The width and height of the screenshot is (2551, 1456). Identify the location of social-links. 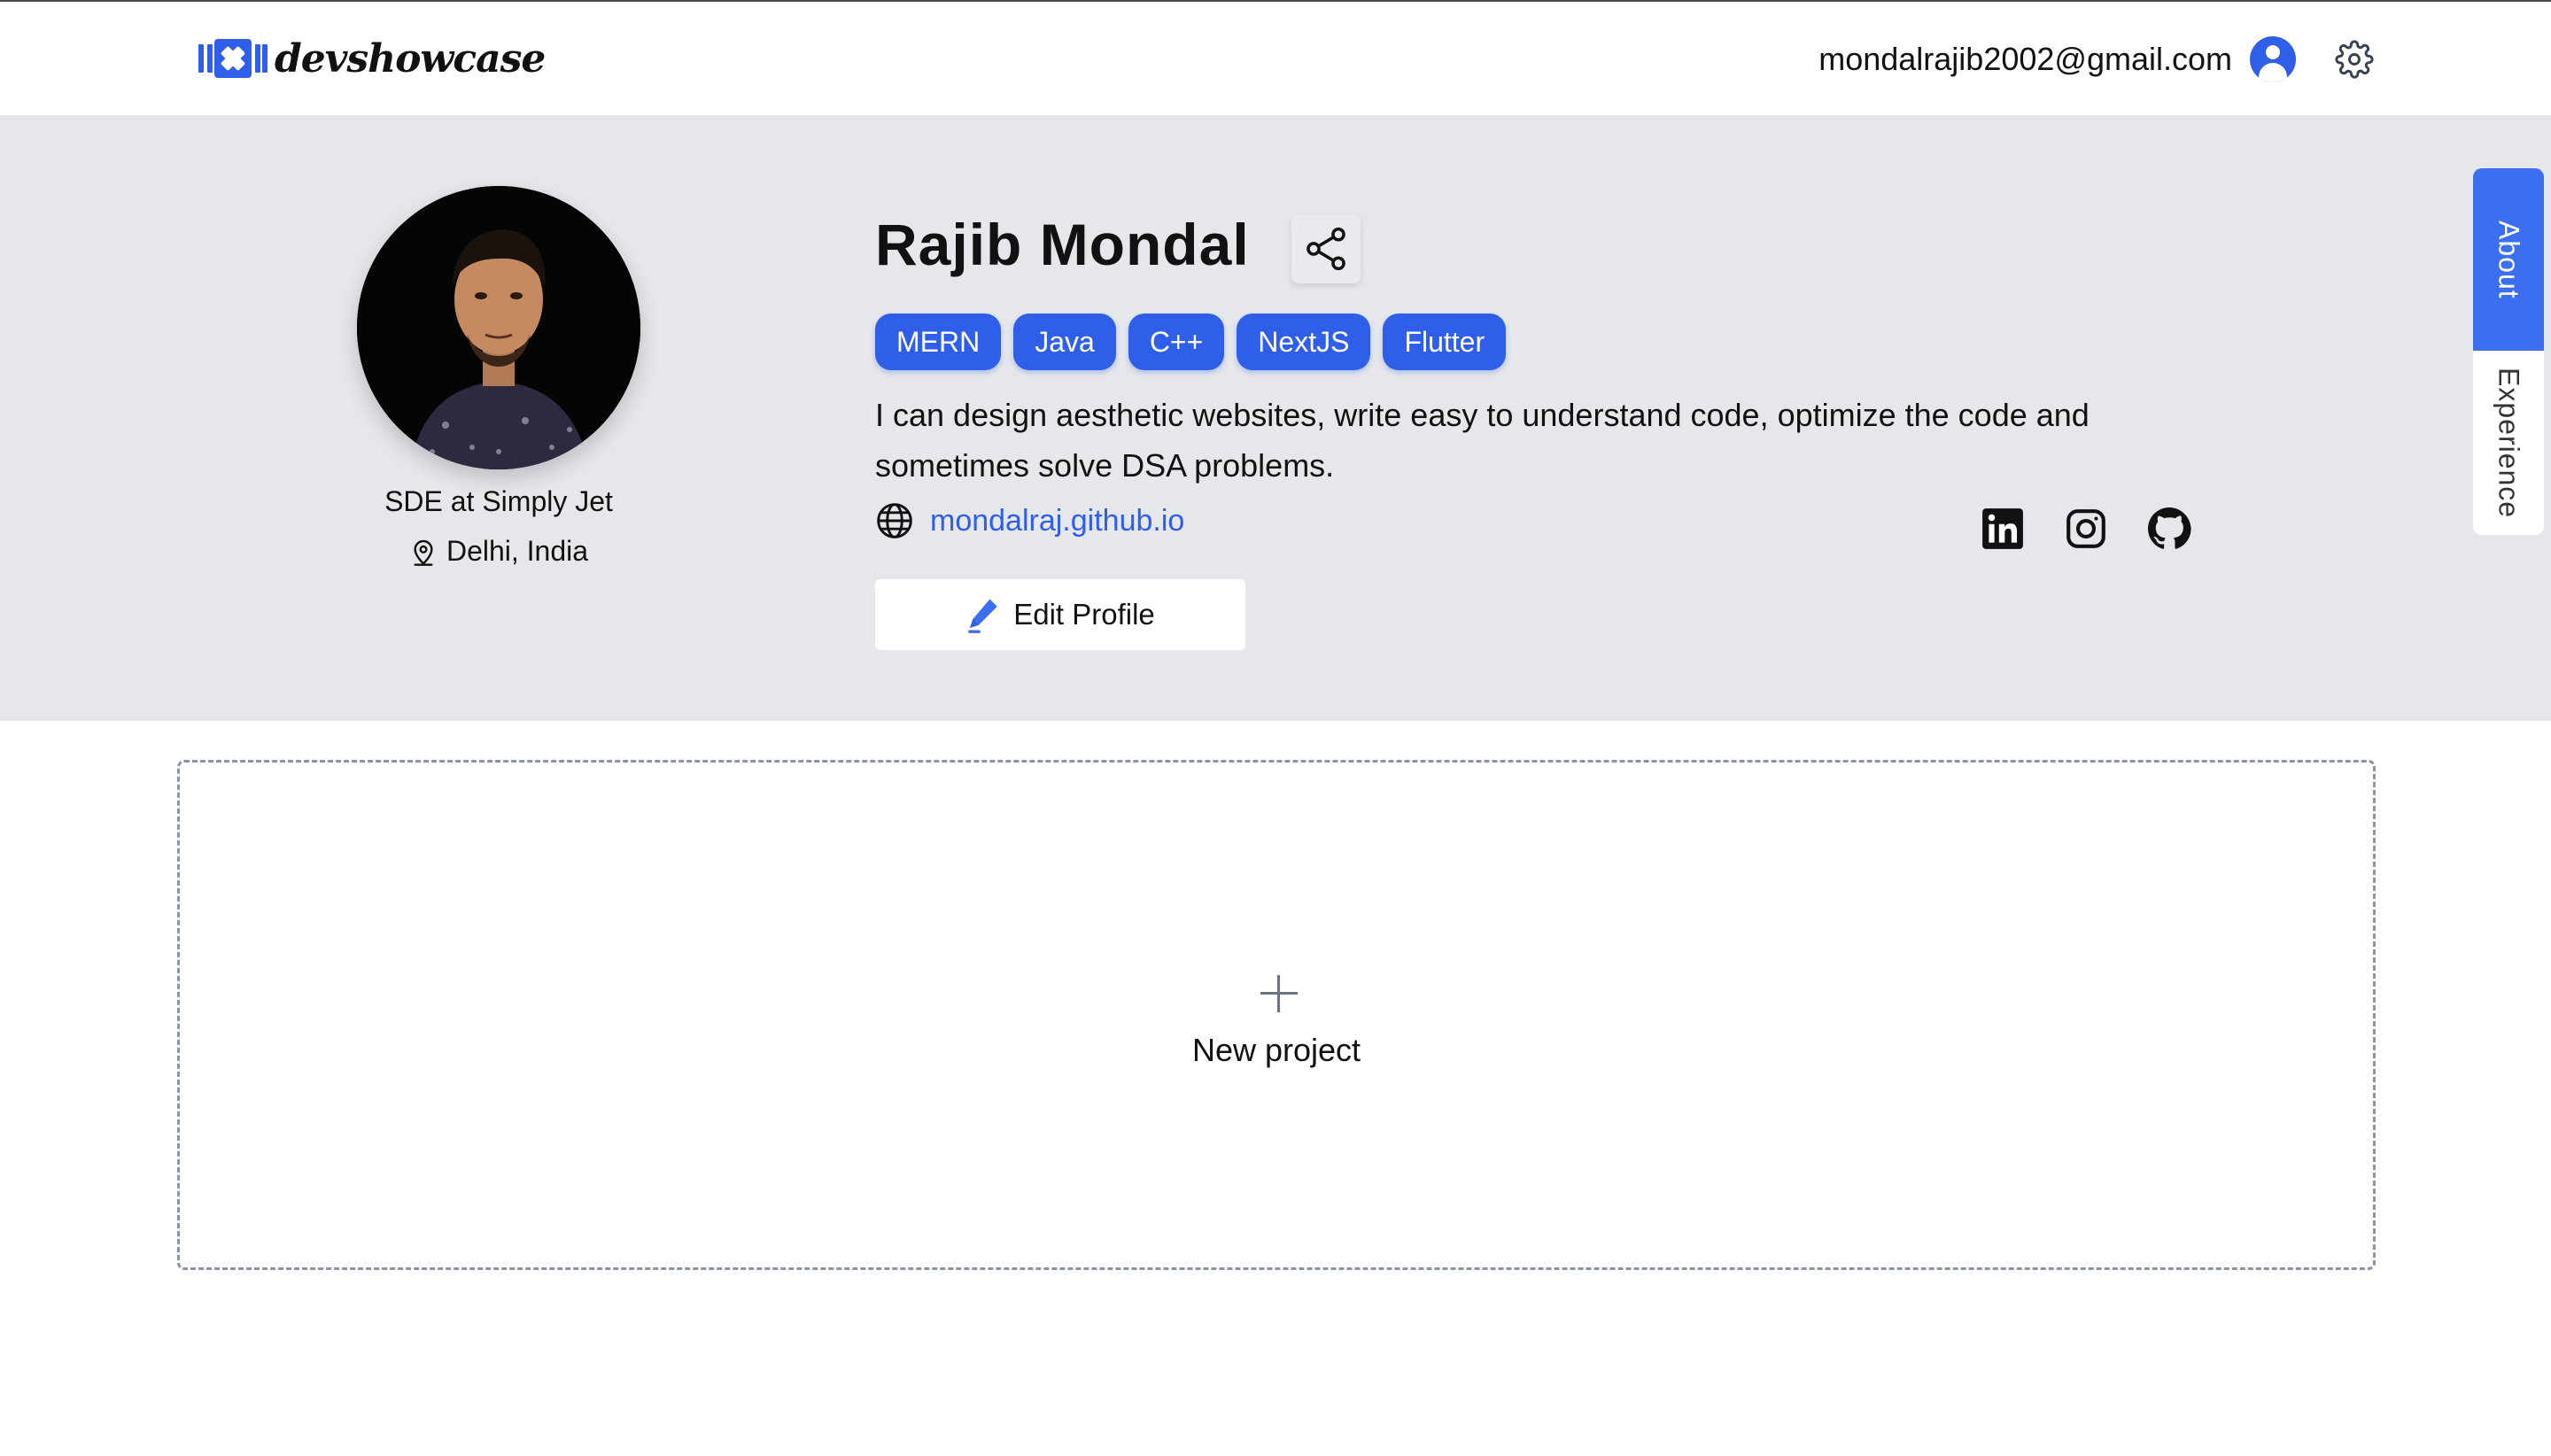
(2086, 529).